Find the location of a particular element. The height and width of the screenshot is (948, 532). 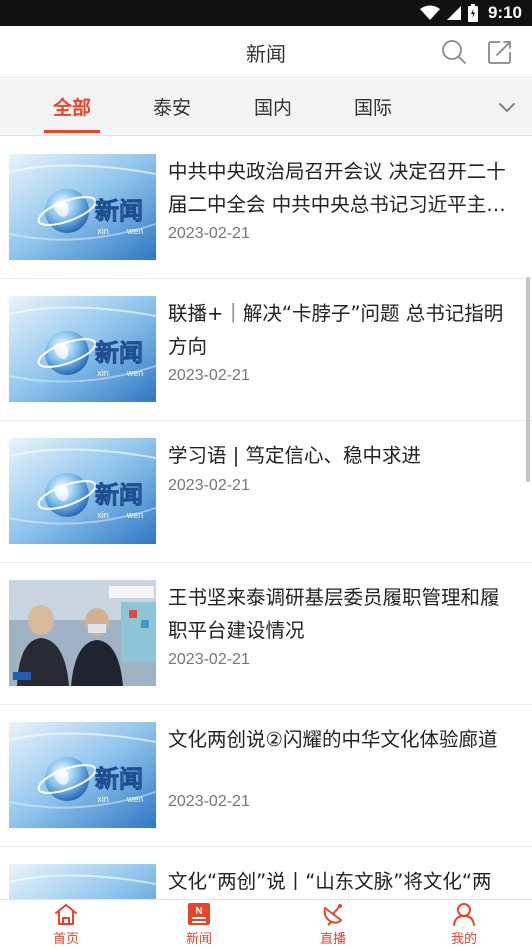

nav-news: N 新闻 is located at coordinates (199, 925).